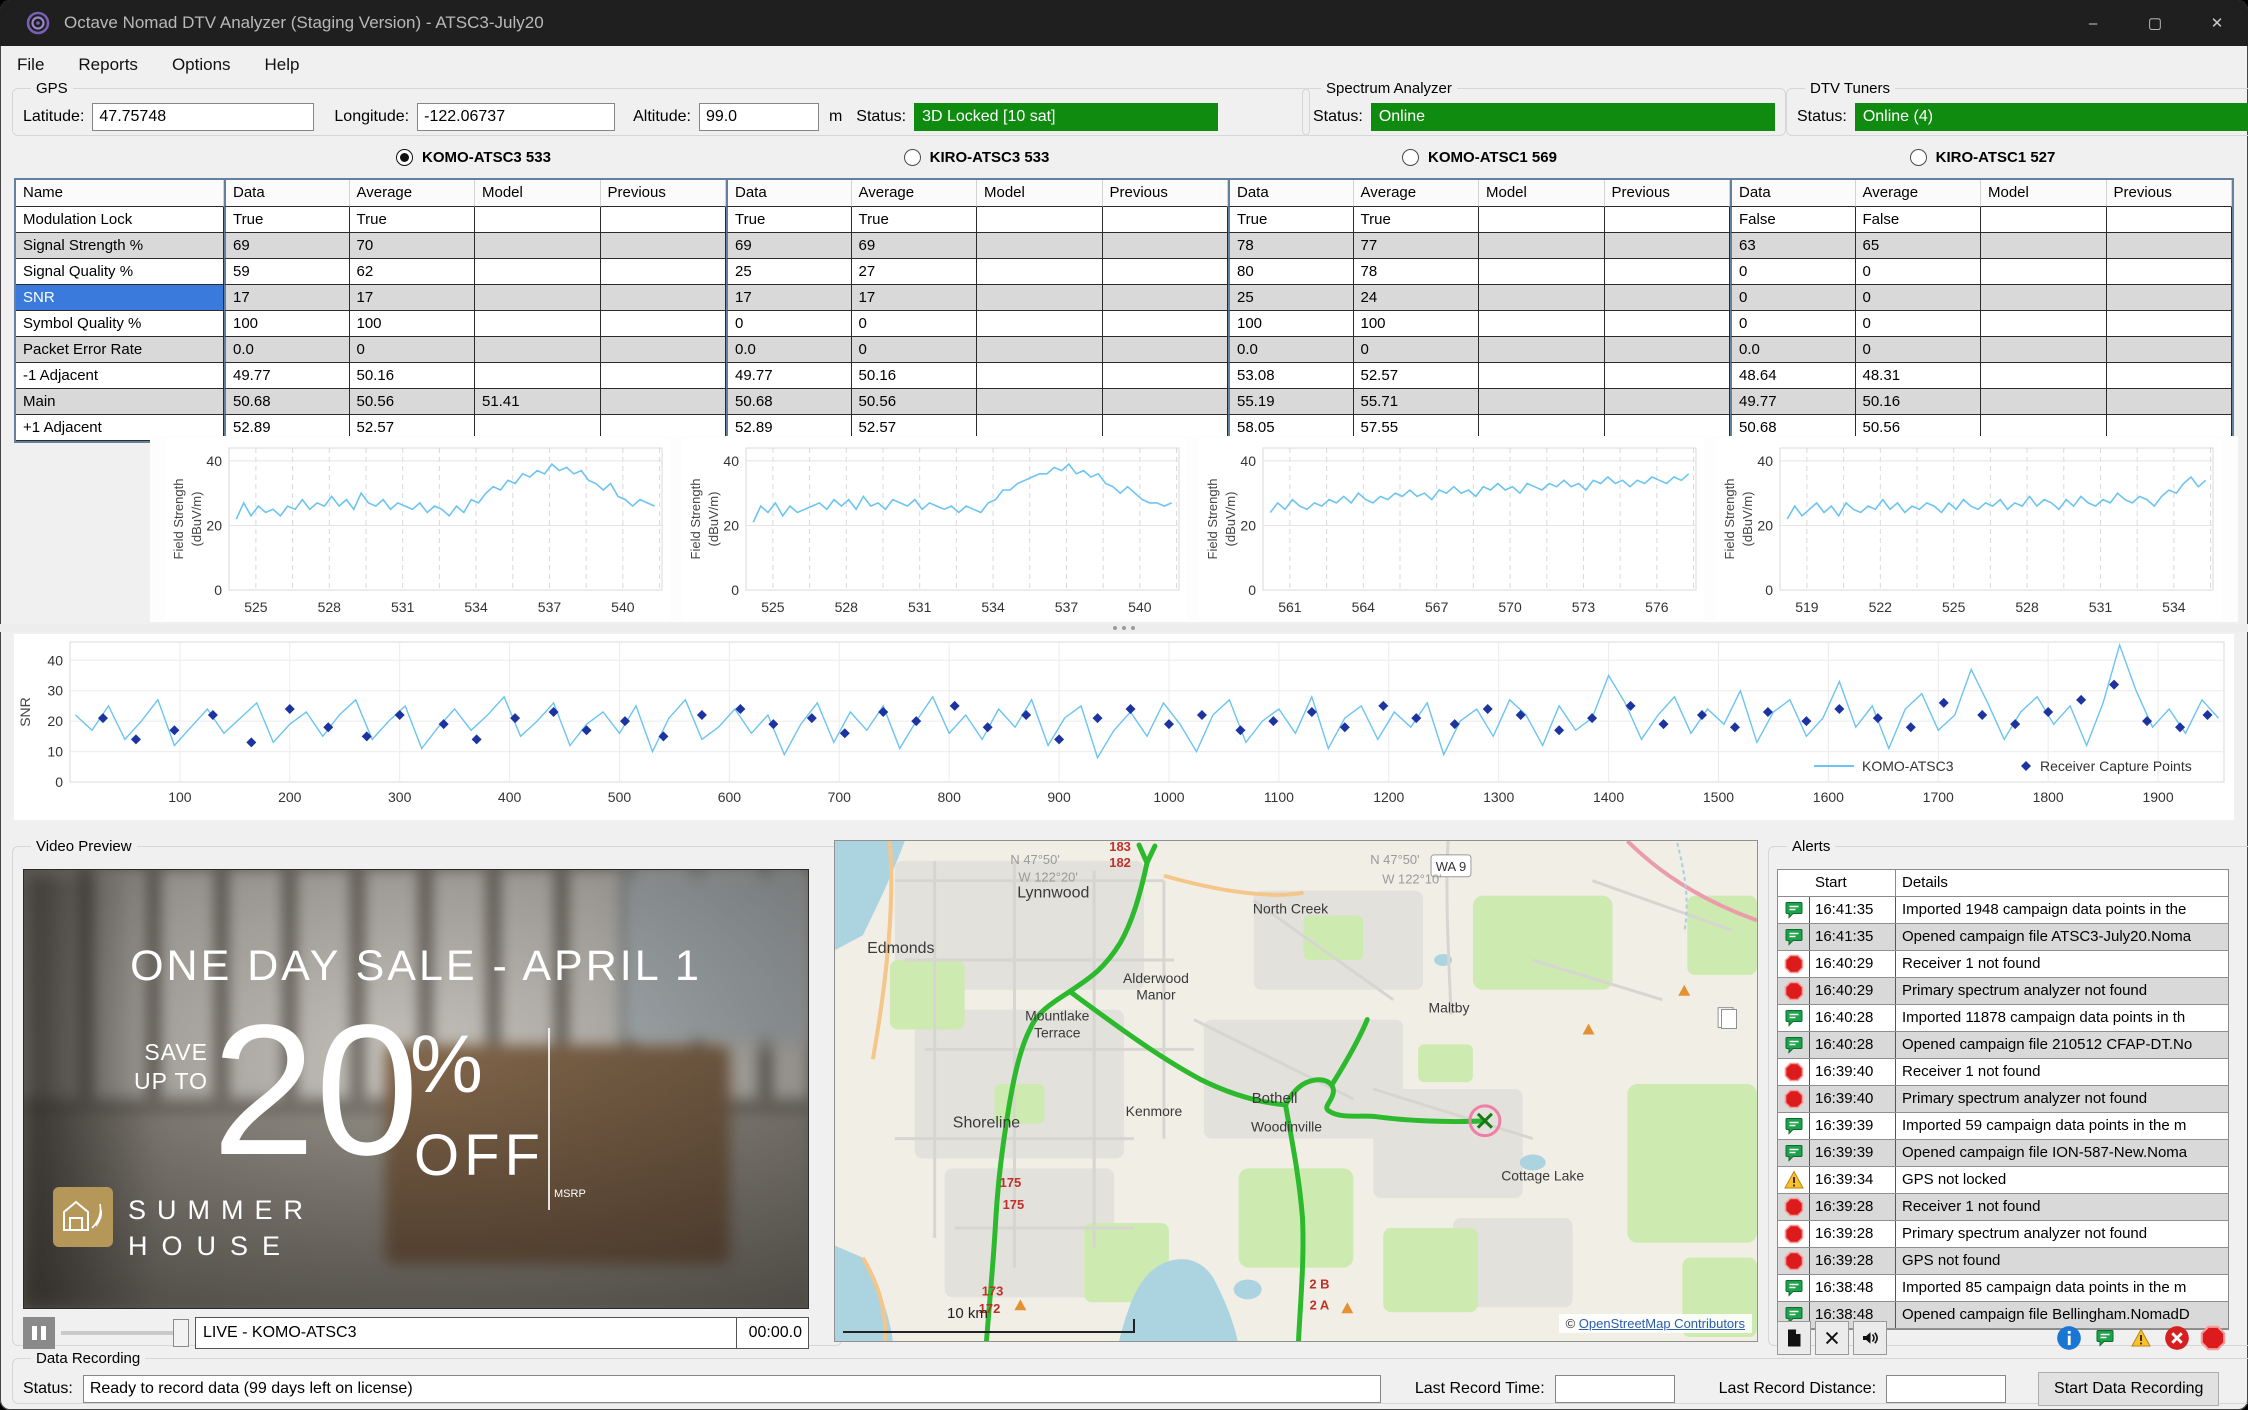 Image resolution: width=2248 pixels, height=1410 pixels. What do you see at coordinates (120, 402) in the screenshot?
I see `table-row-name: Main` at bounding box center [120, 402].